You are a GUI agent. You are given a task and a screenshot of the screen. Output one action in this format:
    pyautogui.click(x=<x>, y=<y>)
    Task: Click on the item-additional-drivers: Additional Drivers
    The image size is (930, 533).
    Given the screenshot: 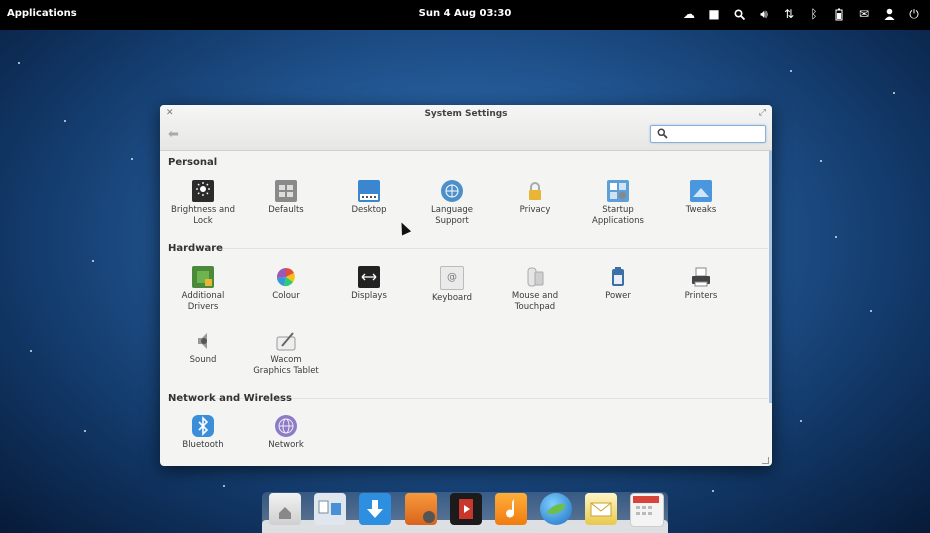 What is the action you would take?
    pyautogui.click(x=203, y=289)
    